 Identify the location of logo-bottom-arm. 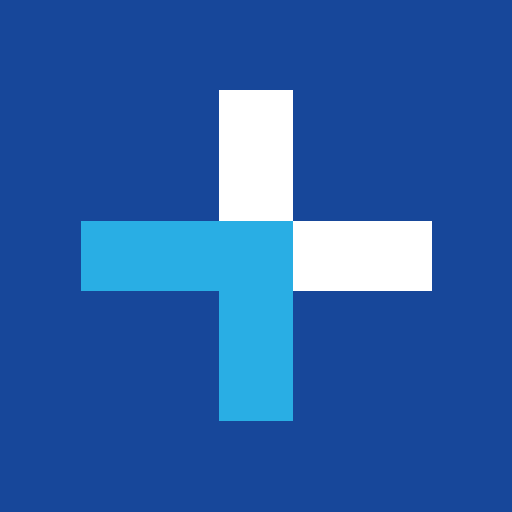
(256, 321).